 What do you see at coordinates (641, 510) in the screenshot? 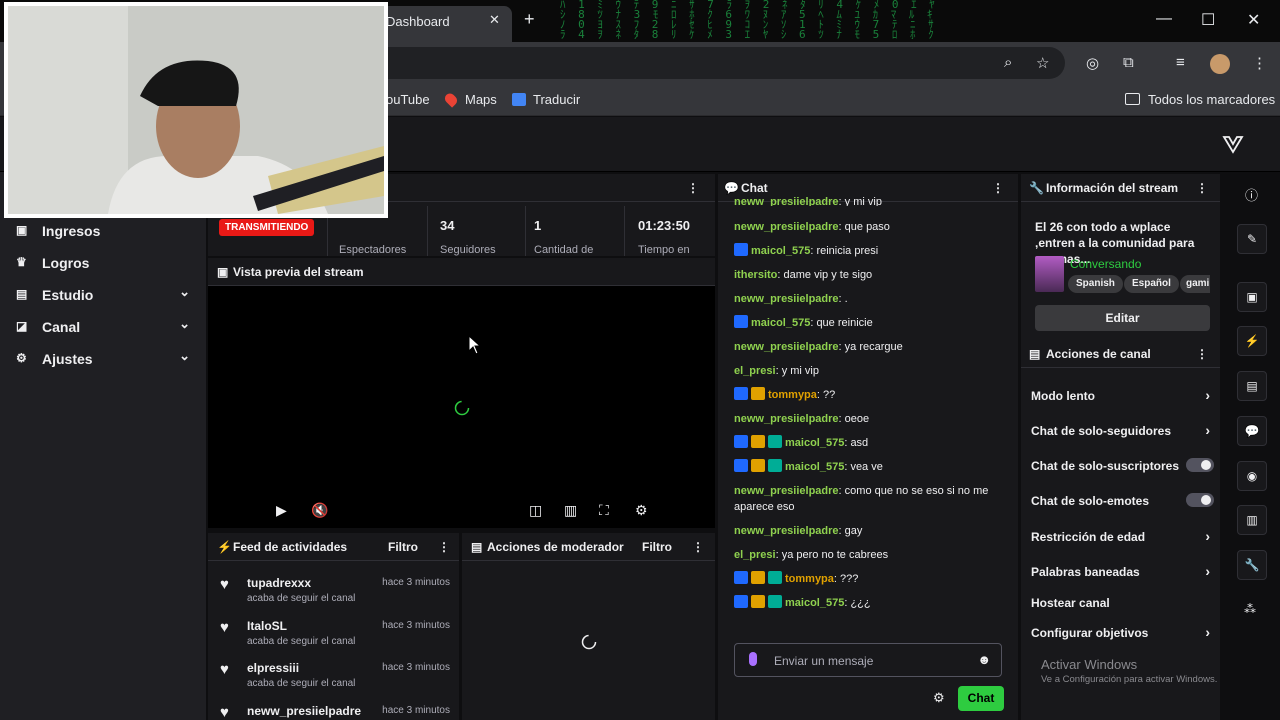
I see `settings-icon: ⚙` at bounding box center [641, 510].